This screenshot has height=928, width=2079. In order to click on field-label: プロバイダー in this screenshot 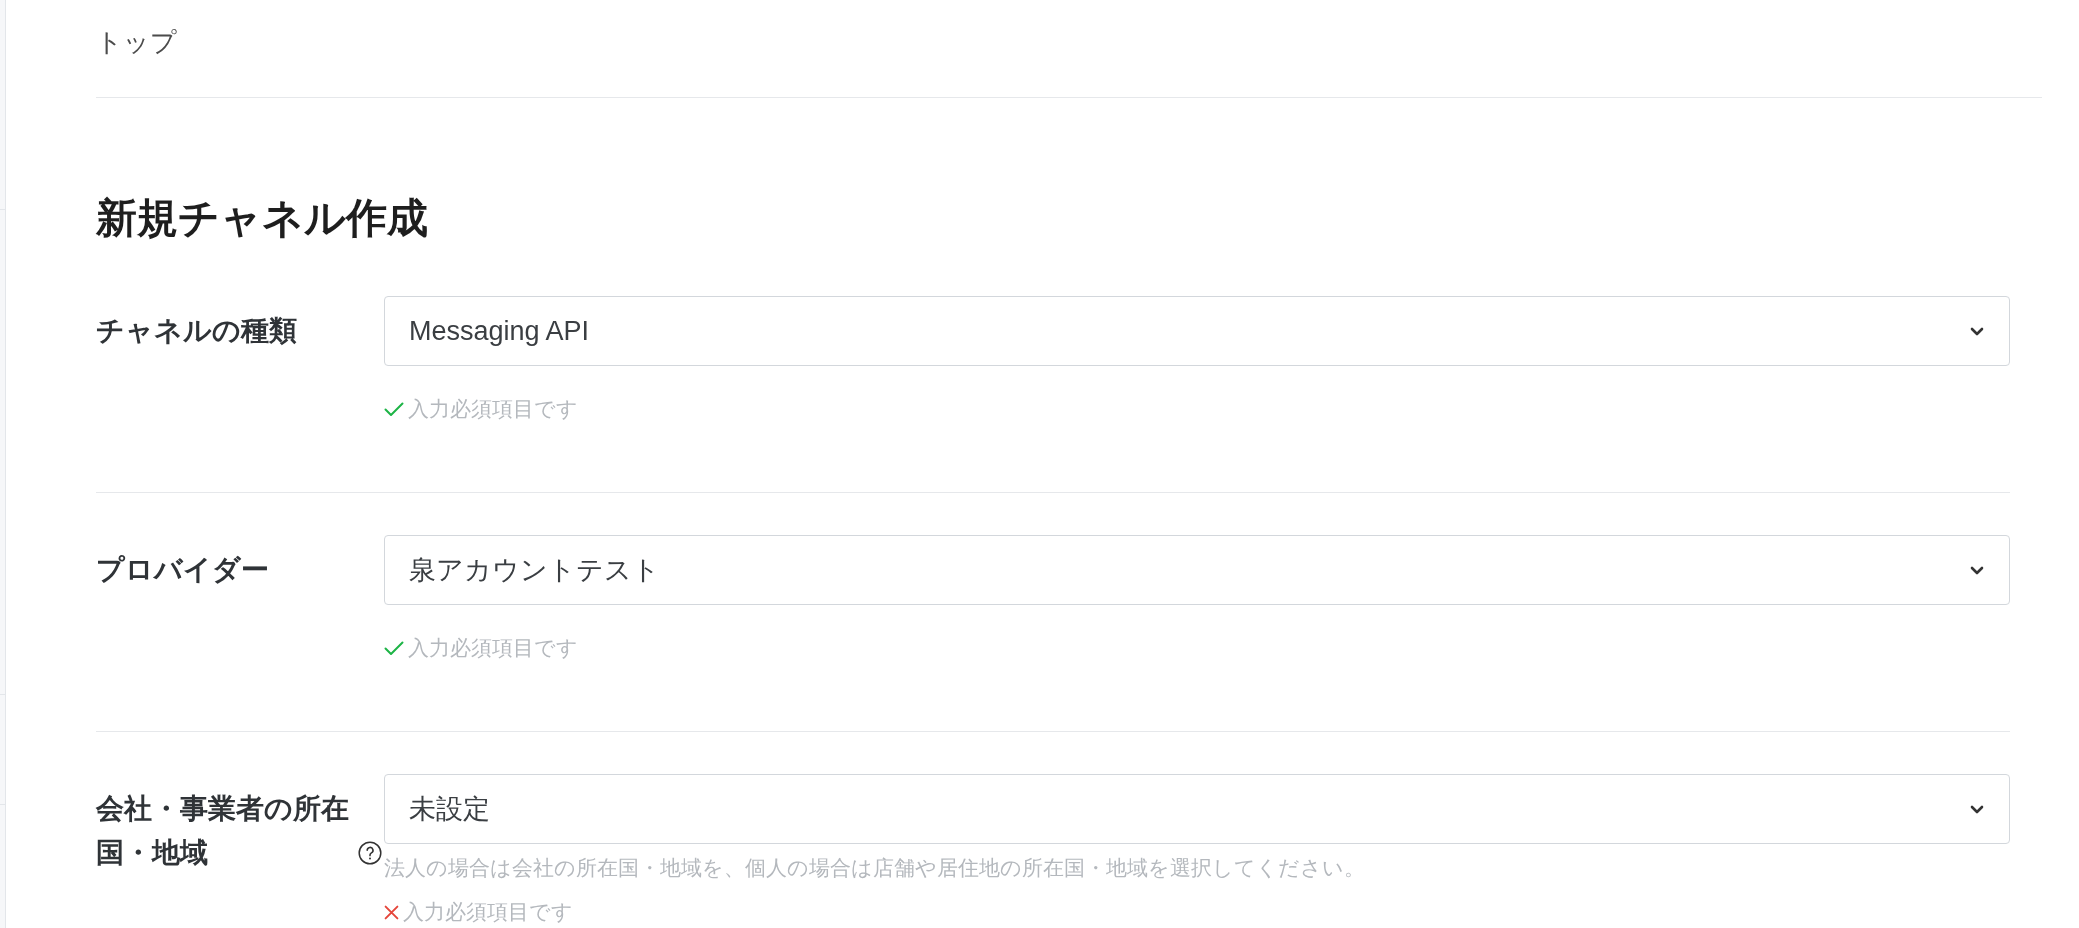, I will do `click(182, 570)`.